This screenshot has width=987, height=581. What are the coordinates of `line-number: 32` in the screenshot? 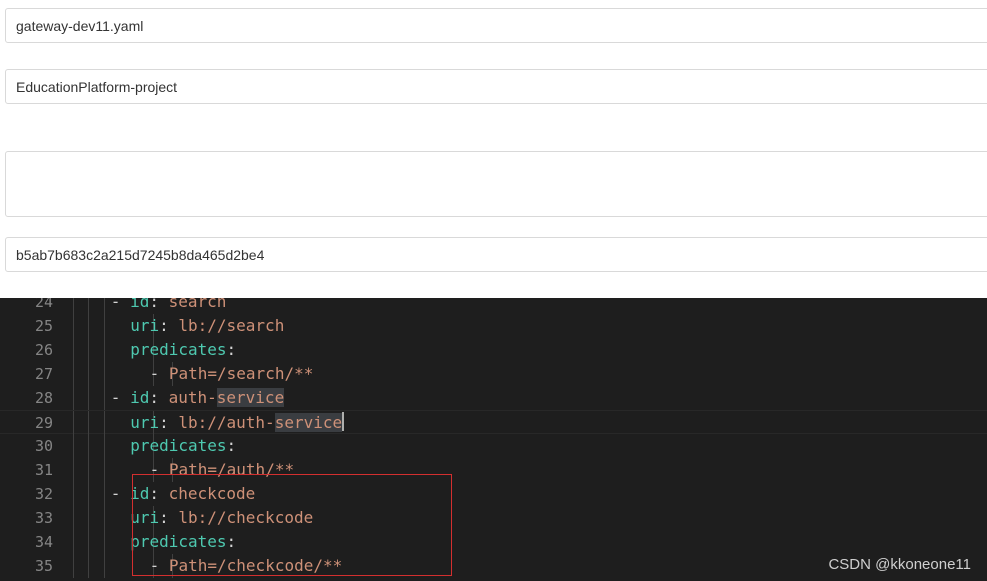 It's located at (43, 494).